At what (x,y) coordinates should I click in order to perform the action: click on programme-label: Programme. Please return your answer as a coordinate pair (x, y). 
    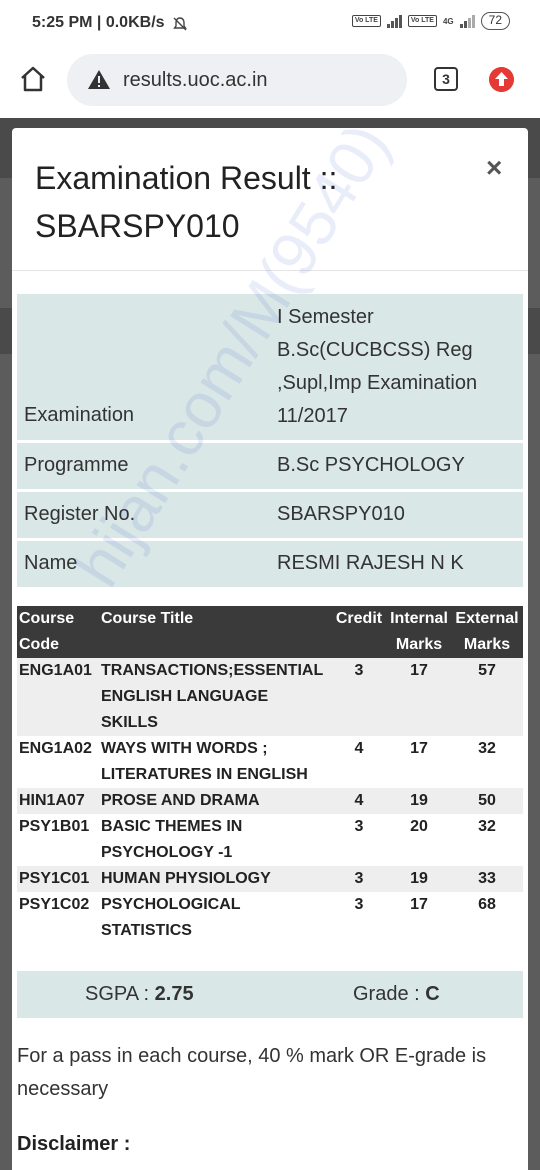
    Looking at the image, I should click on (76, 465).